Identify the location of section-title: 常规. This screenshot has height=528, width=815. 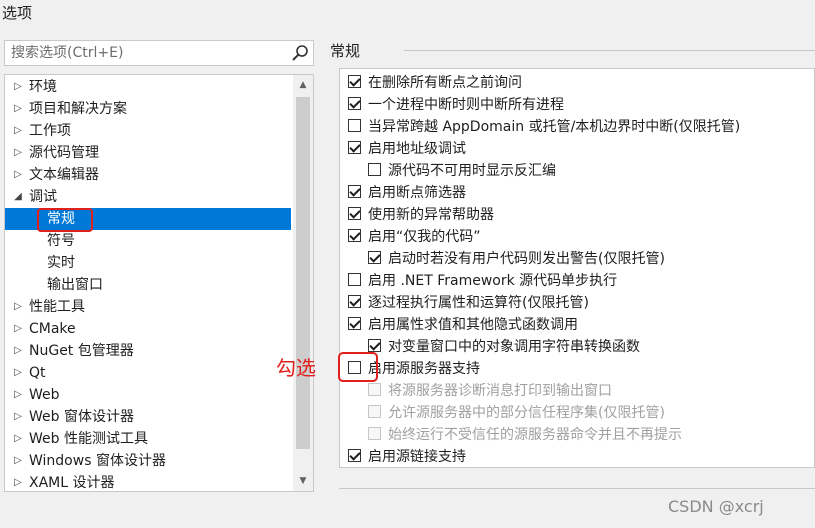
(345, 51).